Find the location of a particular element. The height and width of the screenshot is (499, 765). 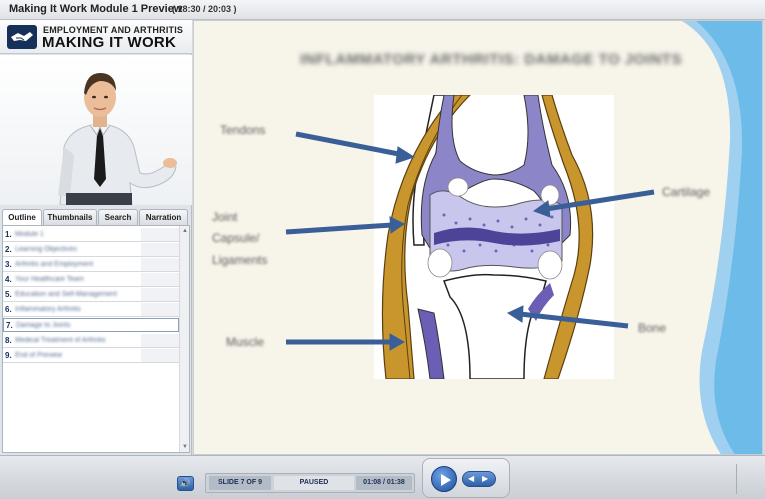

previous-slide-icon: ◀ is located at coordinates (471, 479).